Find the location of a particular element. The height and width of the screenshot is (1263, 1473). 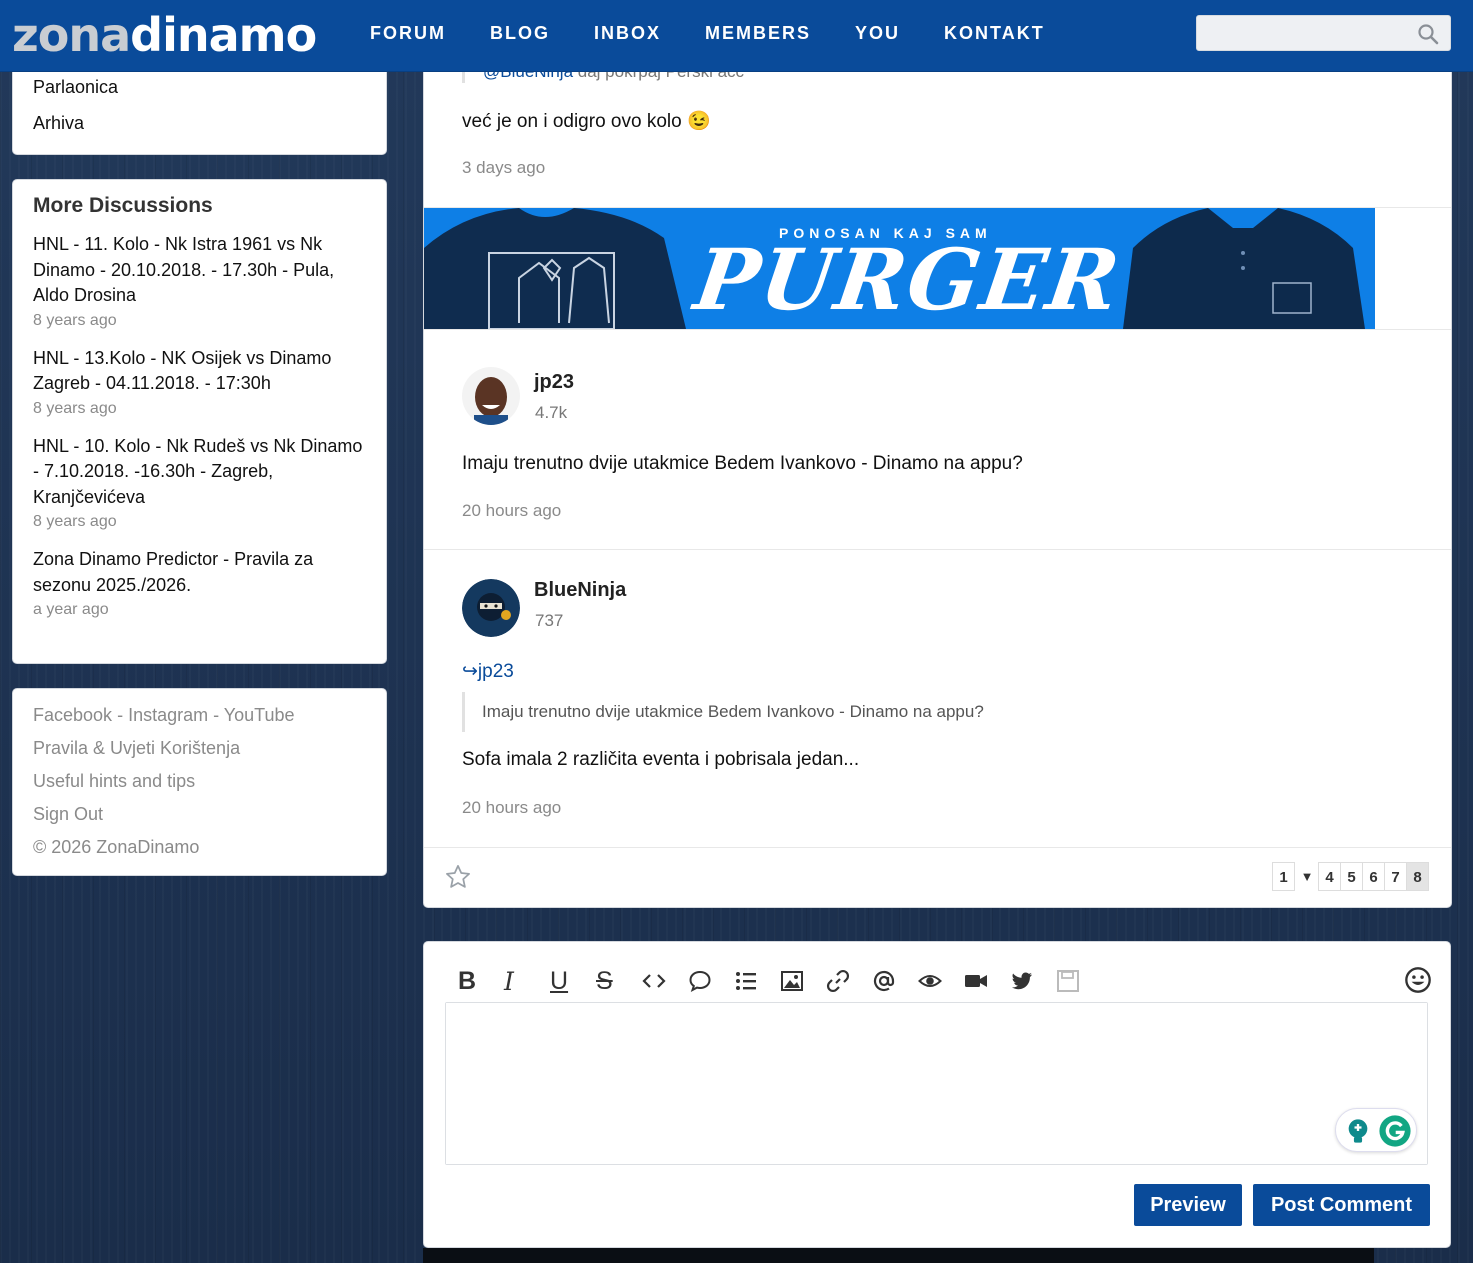

preview-button: Preview is located at coordinates (1188, 1205).